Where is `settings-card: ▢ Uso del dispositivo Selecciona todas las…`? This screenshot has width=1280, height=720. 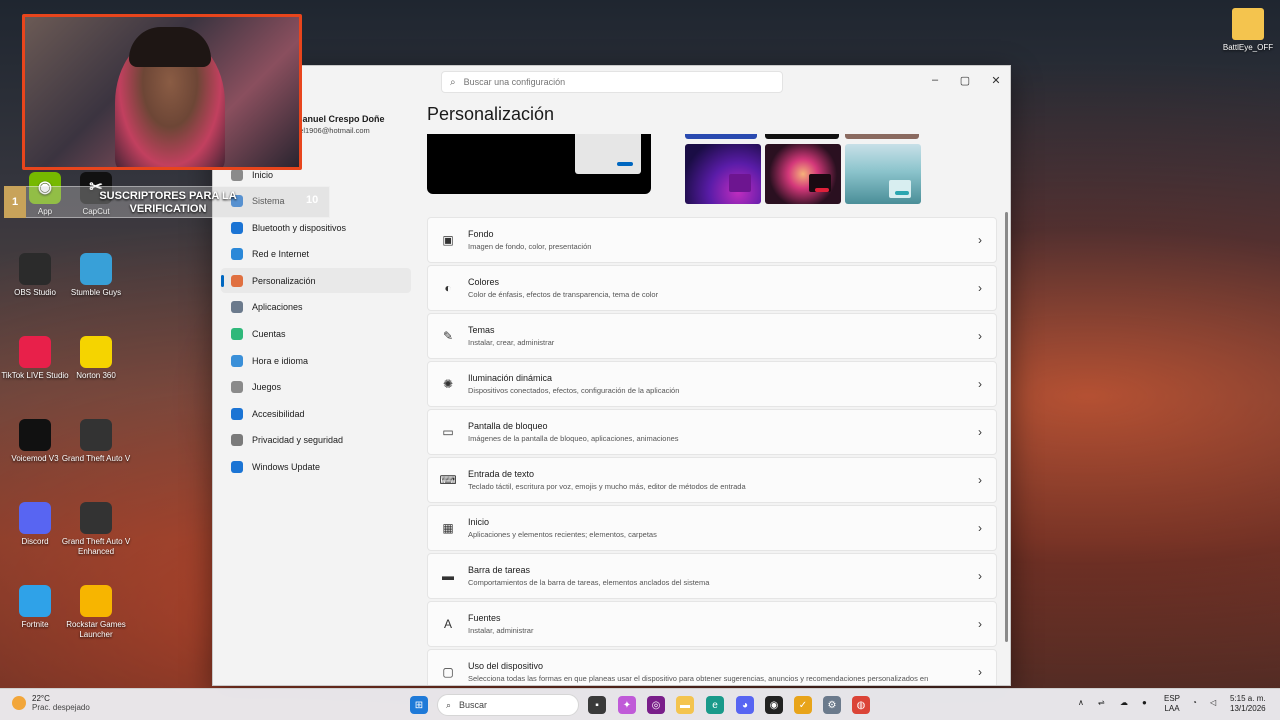
settings-card: ▢ Uso del dispositivo Selecciona todas las… is located at coordinates (712, 667).